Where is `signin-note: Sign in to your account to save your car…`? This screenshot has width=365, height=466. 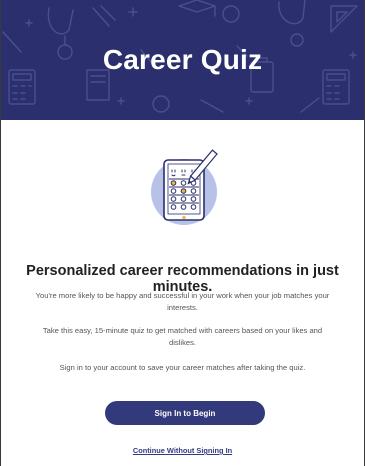 signin-note: Sign in to your account to save your car… is located at coordinates (182, 367).